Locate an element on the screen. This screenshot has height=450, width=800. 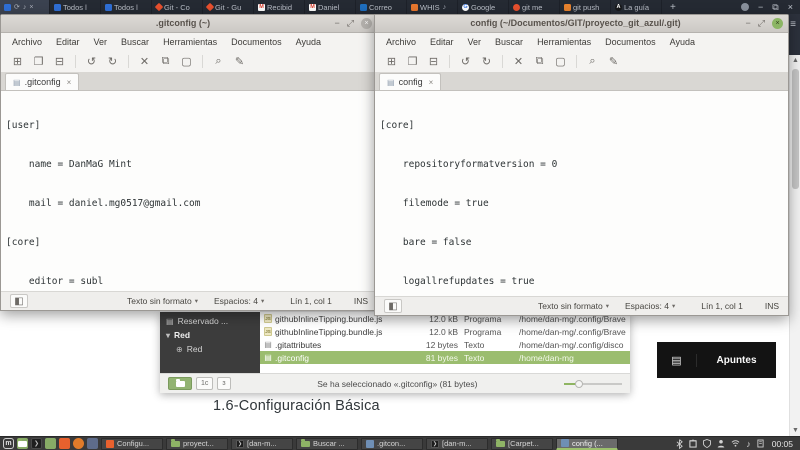
app-launcher-icon is located at coordinates (78, 443).